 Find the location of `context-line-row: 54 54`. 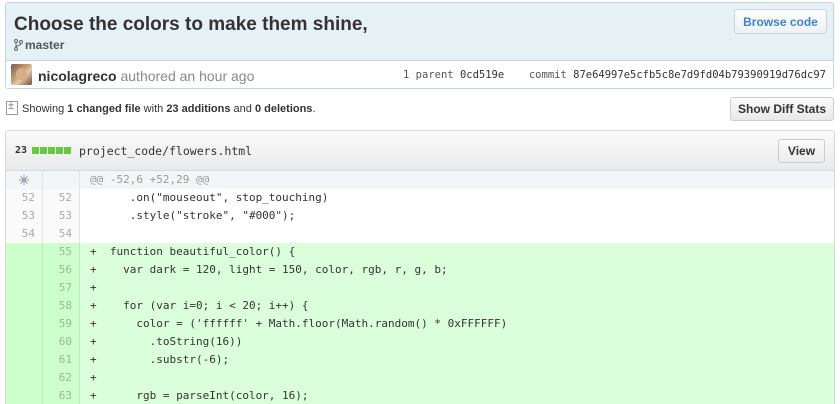

context-line-row: 54 54 is located at coordinates (420, 234).